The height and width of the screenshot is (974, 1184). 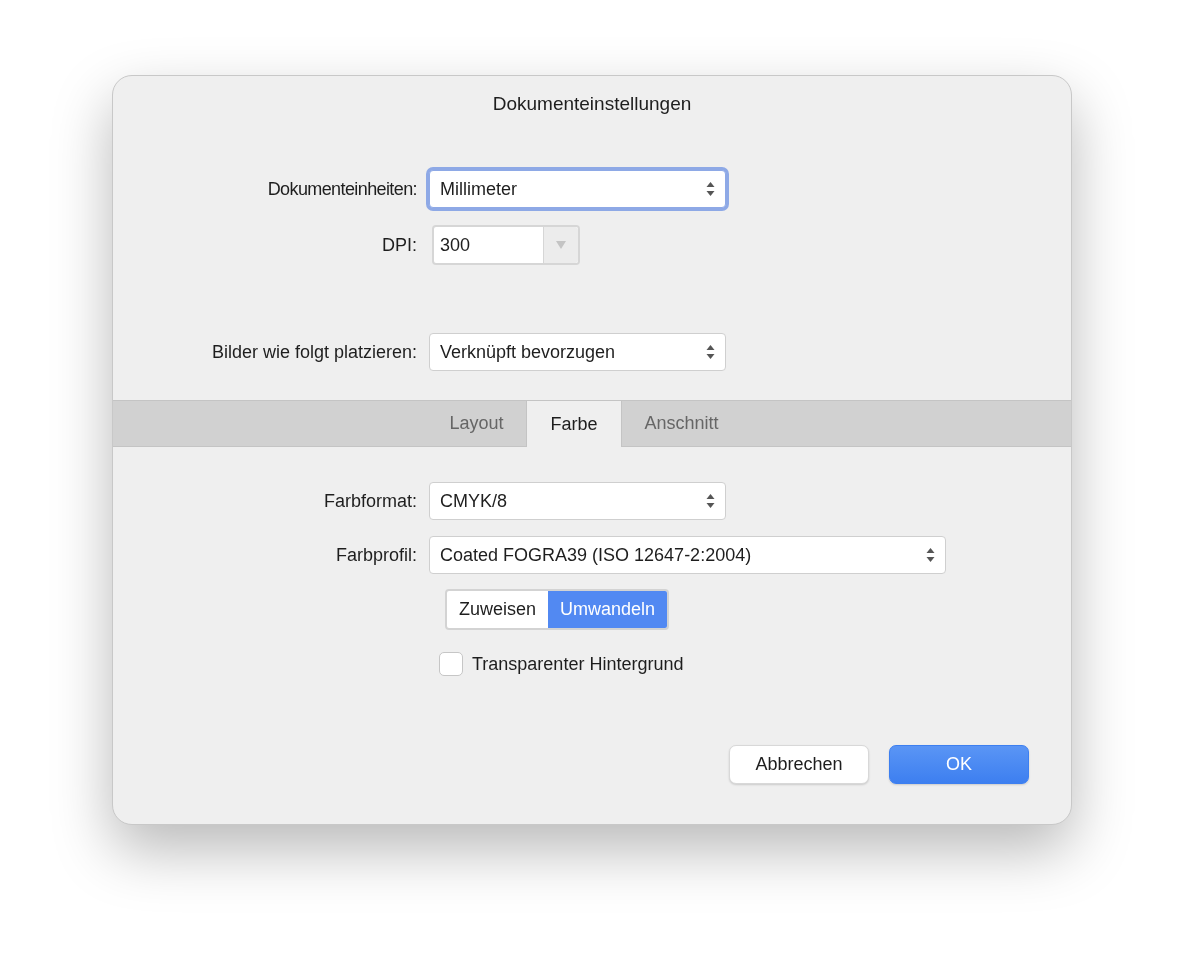 What do you see at coordinates (376, 555) in the screenshot?
I see `field-label: Farbprofil:` at bounding box center [376, 555].